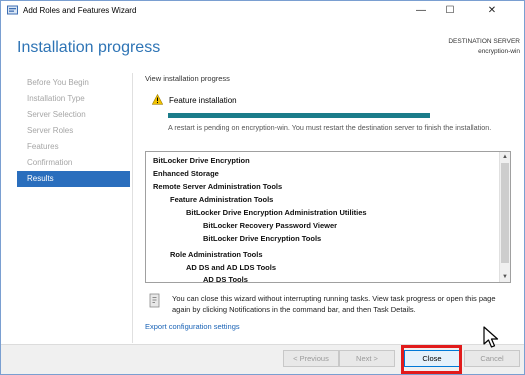  I want to click on destination-server-value: encryption-win, so click(499, 51).